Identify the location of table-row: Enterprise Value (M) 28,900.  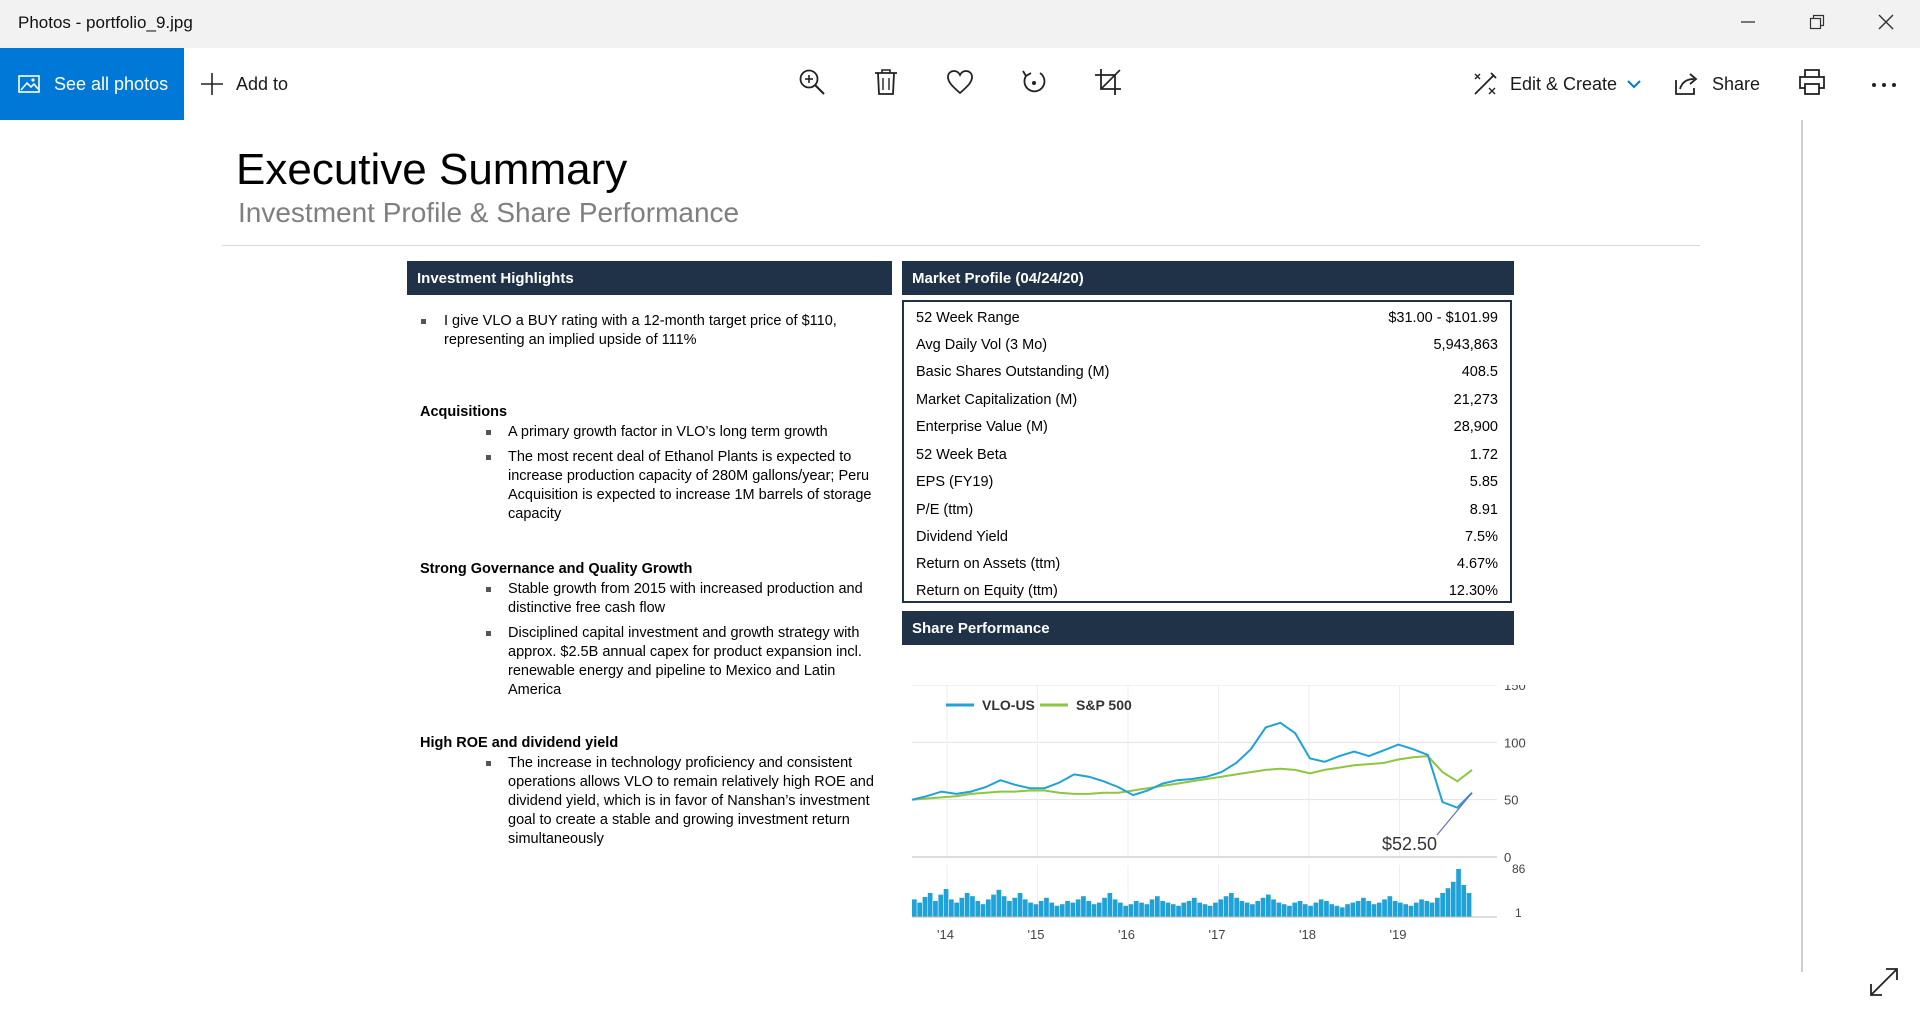
(1207, 428).